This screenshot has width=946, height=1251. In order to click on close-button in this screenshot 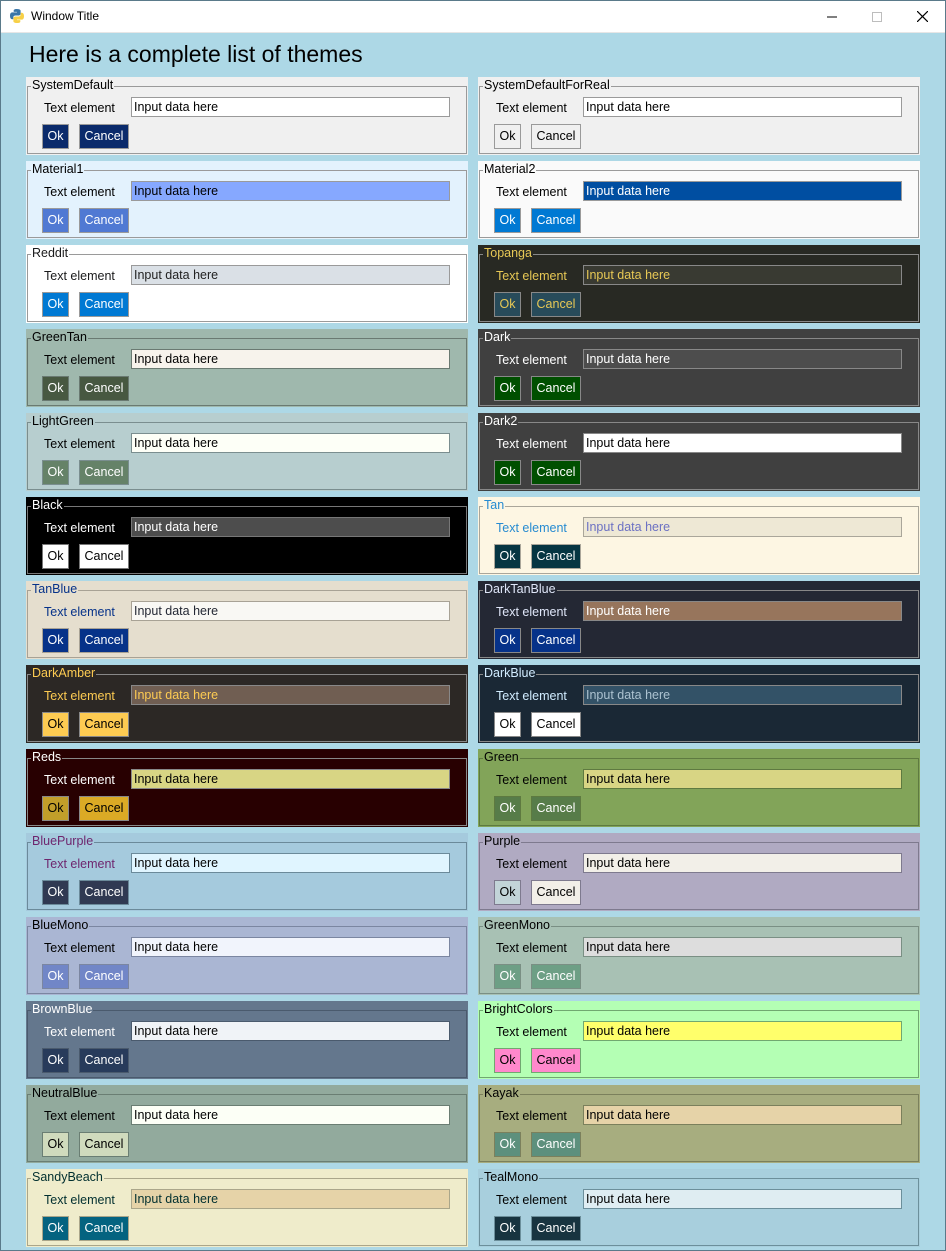, I will do `click(922, 16)`.